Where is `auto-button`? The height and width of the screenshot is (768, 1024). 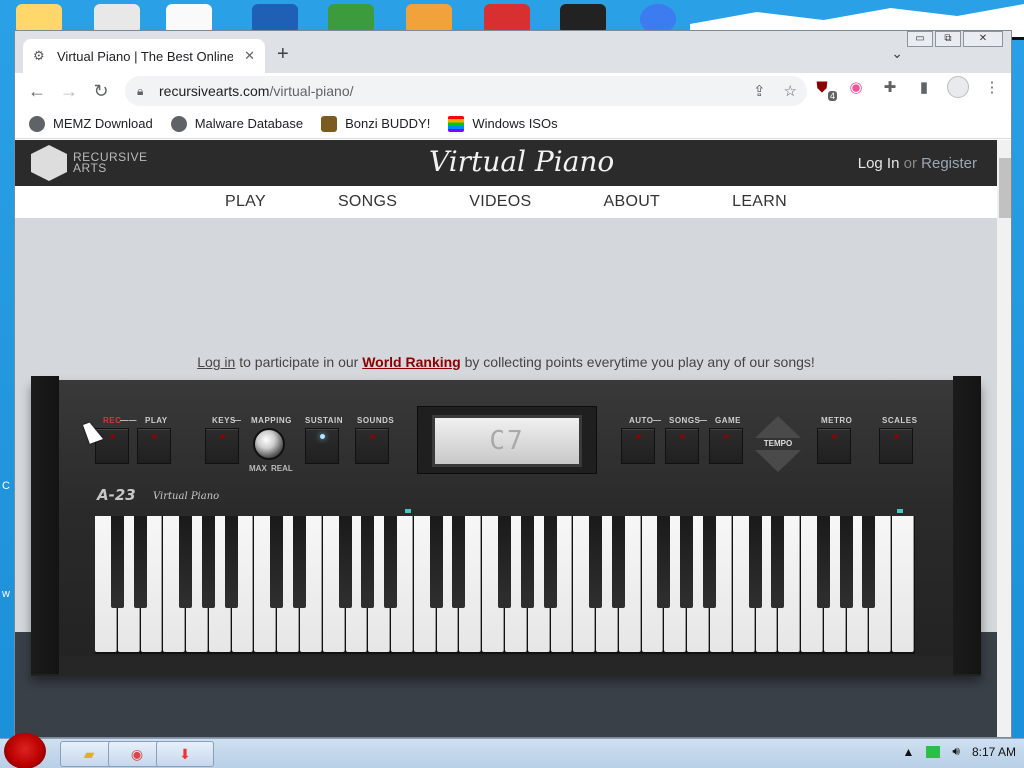 auto-button is located at coordinates (638, 446).